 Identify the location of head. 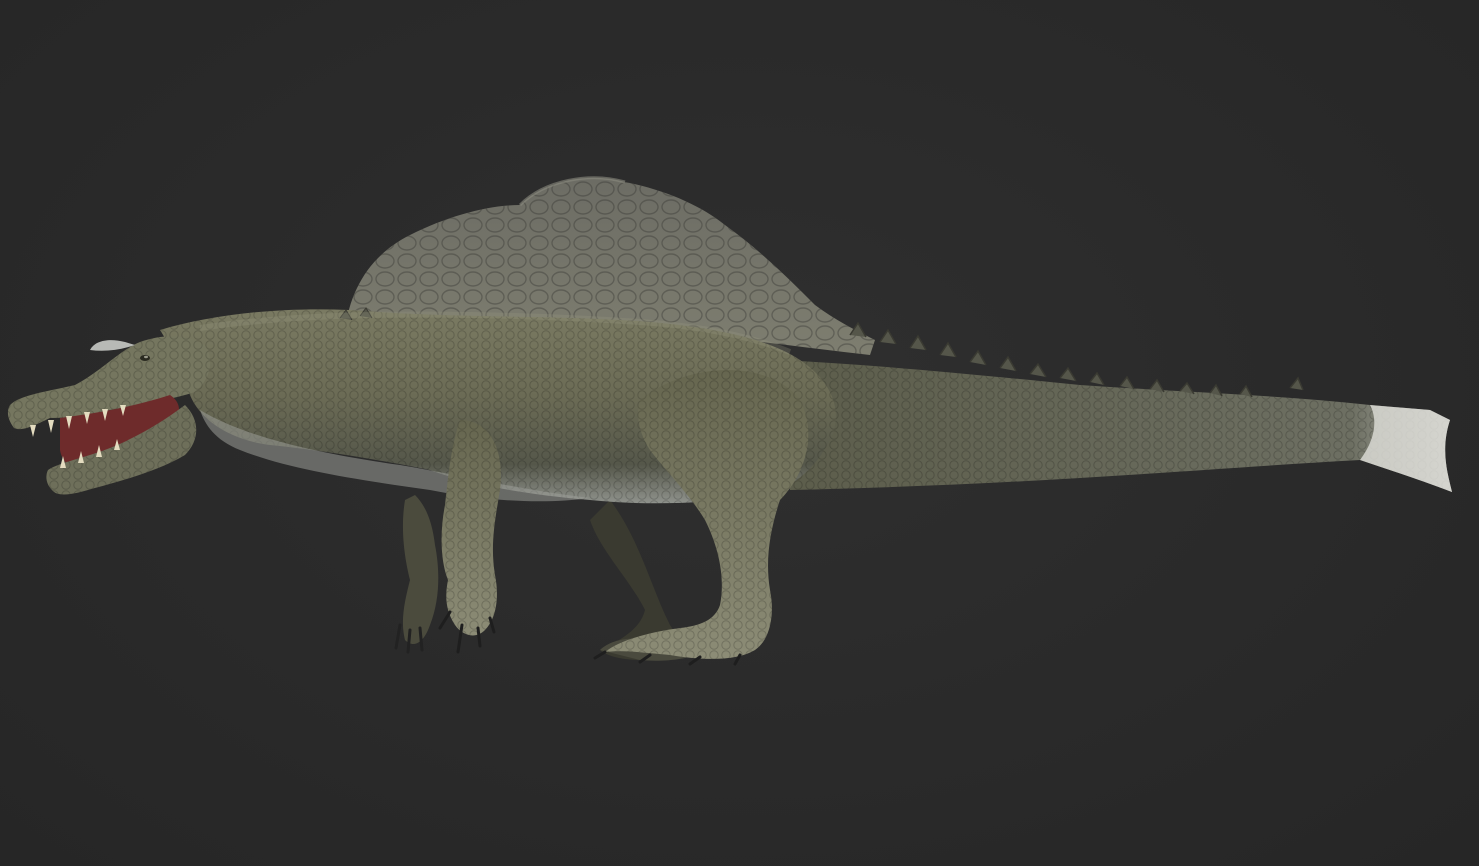
(109, 415).